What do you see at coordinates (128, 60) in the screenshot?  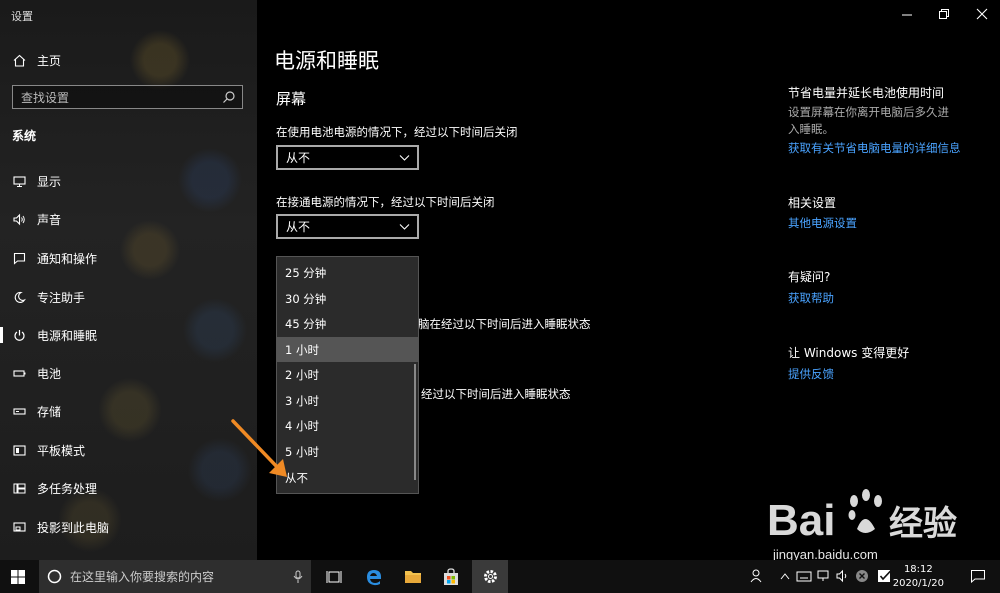 I see `sidebar-item-home: 主页` at bounding box center [128, 60].